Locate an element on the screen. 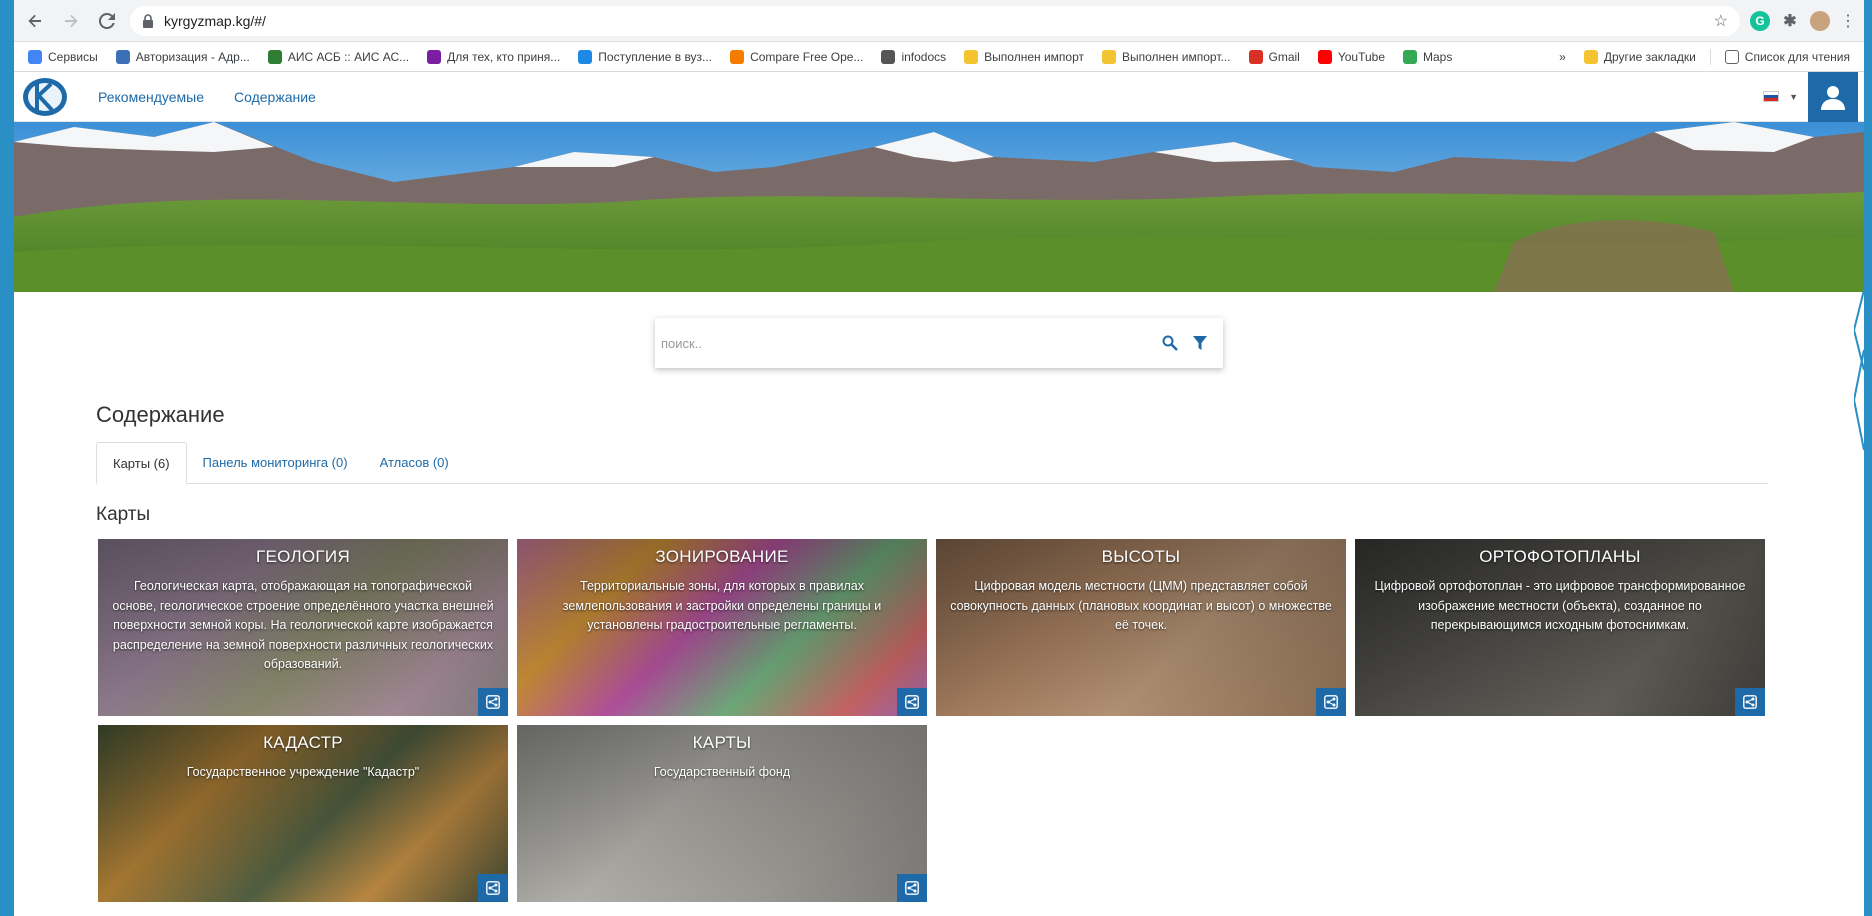 The width and height of the screenshot is (1872, 916). maps-section-title: Карты is located at coordinates (123, 514).